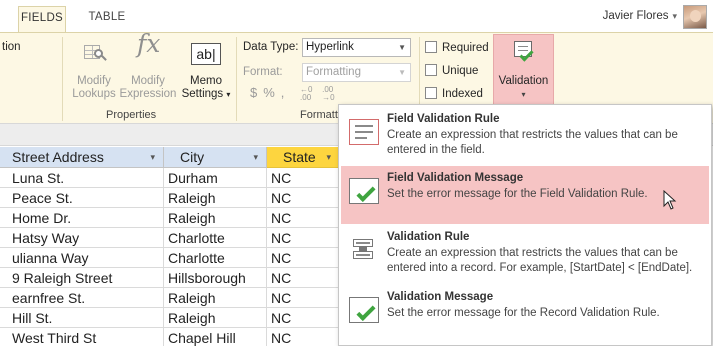 This screenshot has width=713, height=346. I want to click on unique-label: Unique, so click(460, 71).